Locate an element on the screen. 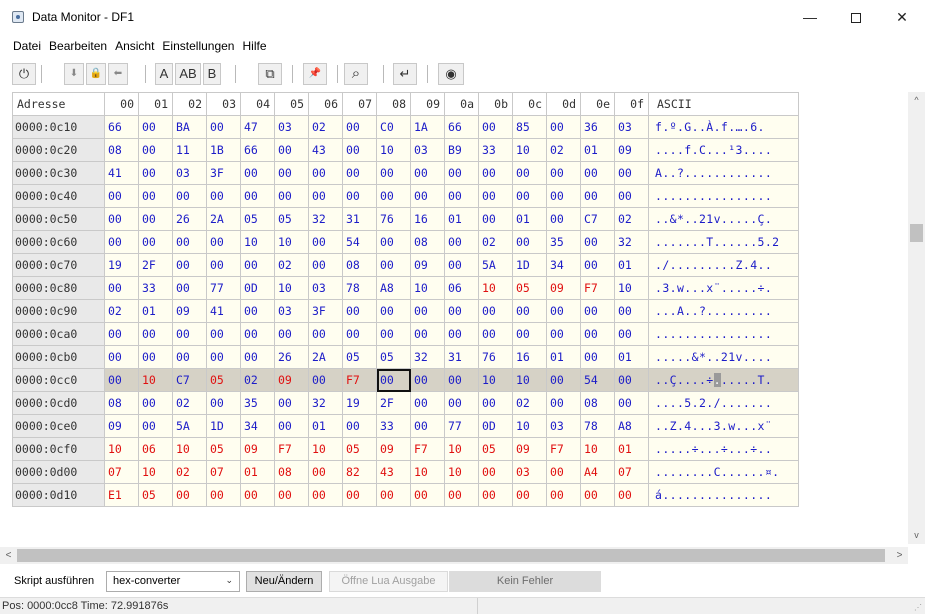 Image resolution: width=925 pixels, height=614 pixels. byte-cell: 5A is located at coordinates (189, 426).